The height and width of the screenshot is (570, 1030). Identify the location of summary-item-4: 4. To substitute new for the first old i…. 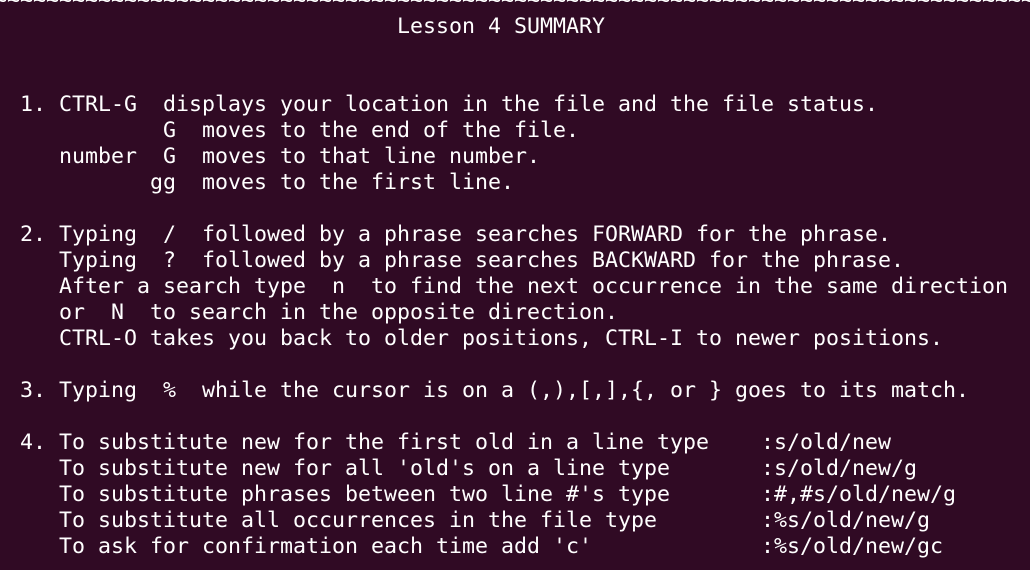
(446, 442).